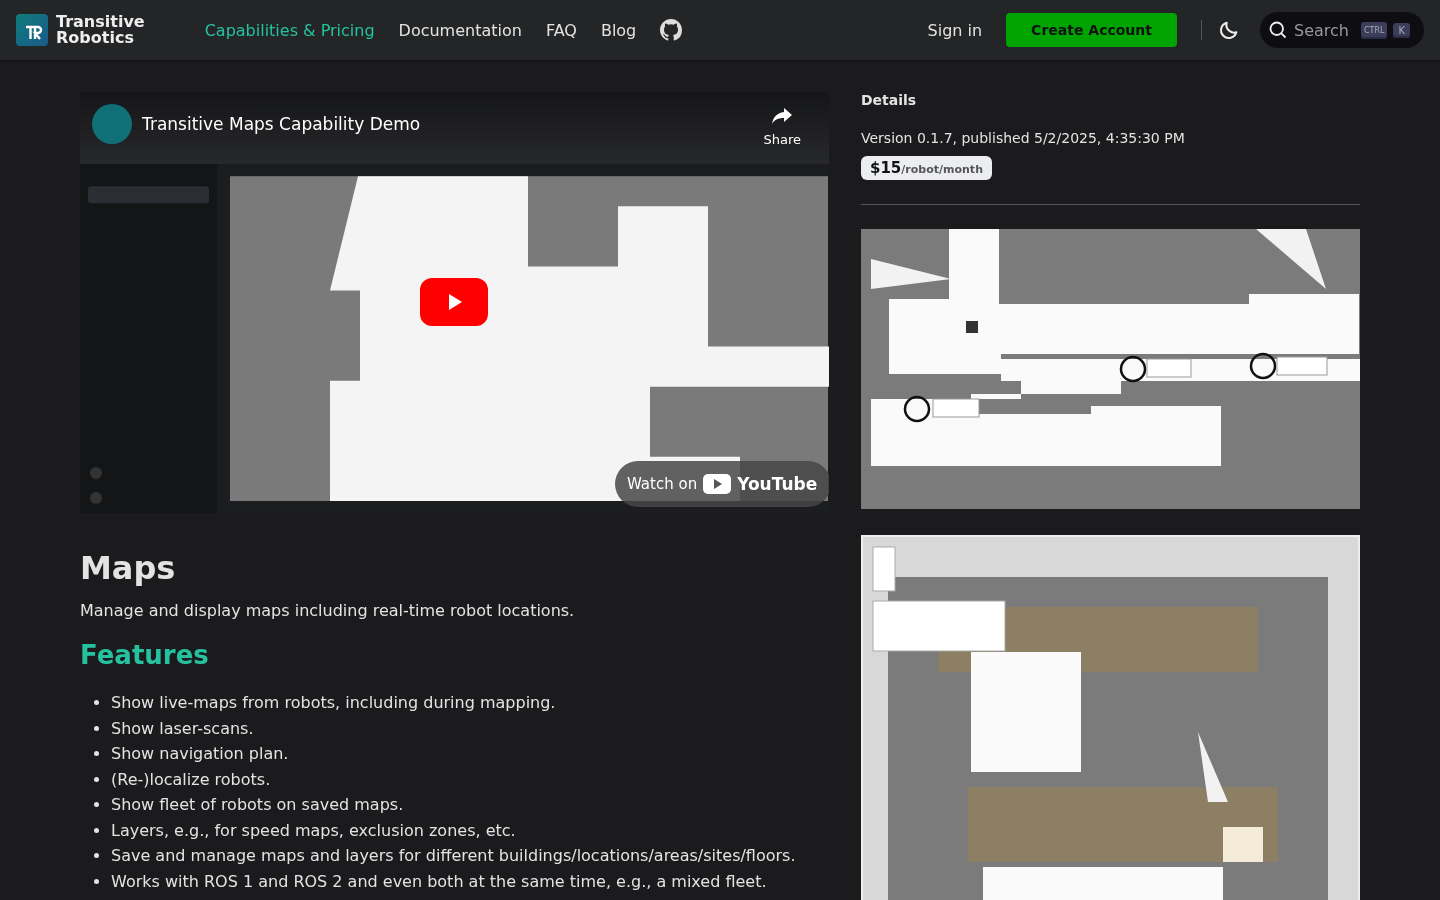 This screenshot has width=1440, height=900. Describe the element at coordinates (313, 830) in the screenshot. I see `feature-item: Layers, e.g., for speed maps, exclusion zones, etc.` at that location.